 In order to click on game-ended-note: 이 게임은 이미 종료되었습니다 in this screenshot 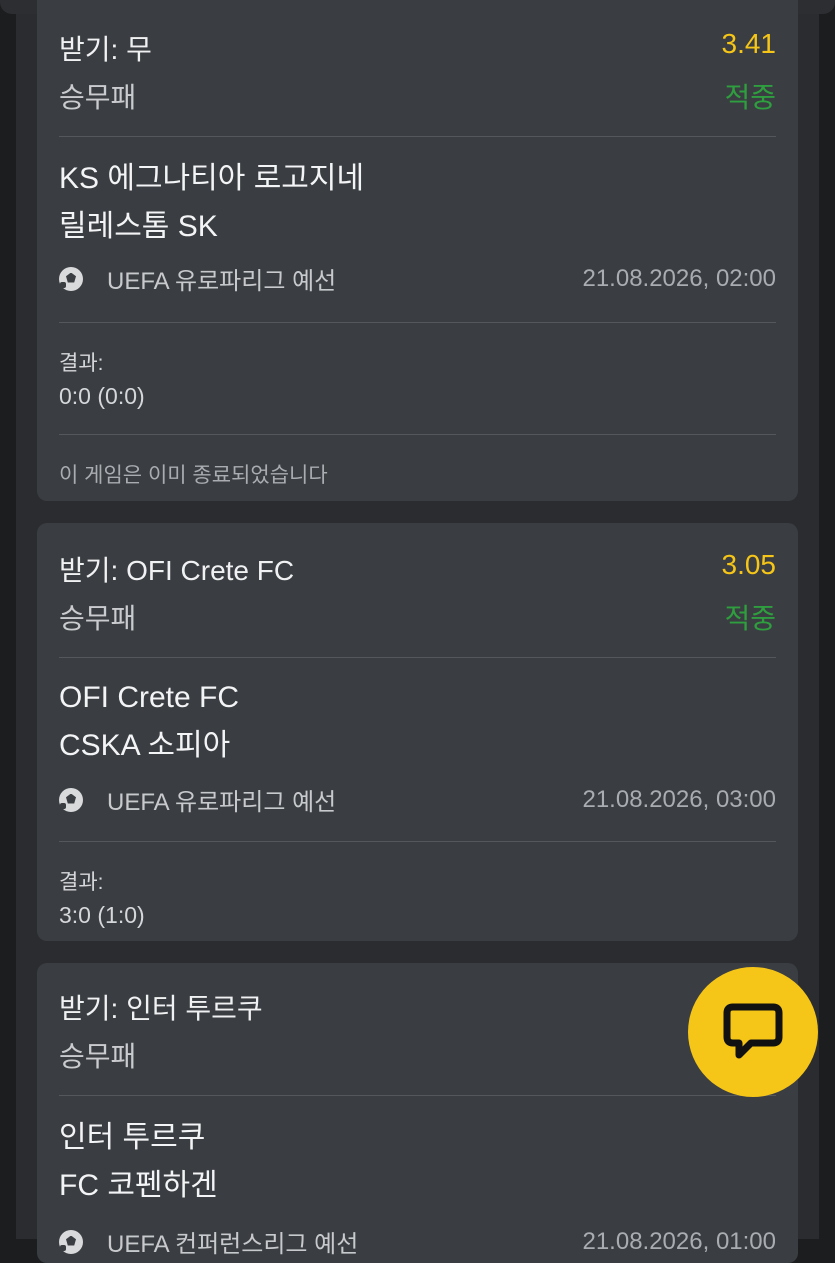, I will do `click(193, 475)`.